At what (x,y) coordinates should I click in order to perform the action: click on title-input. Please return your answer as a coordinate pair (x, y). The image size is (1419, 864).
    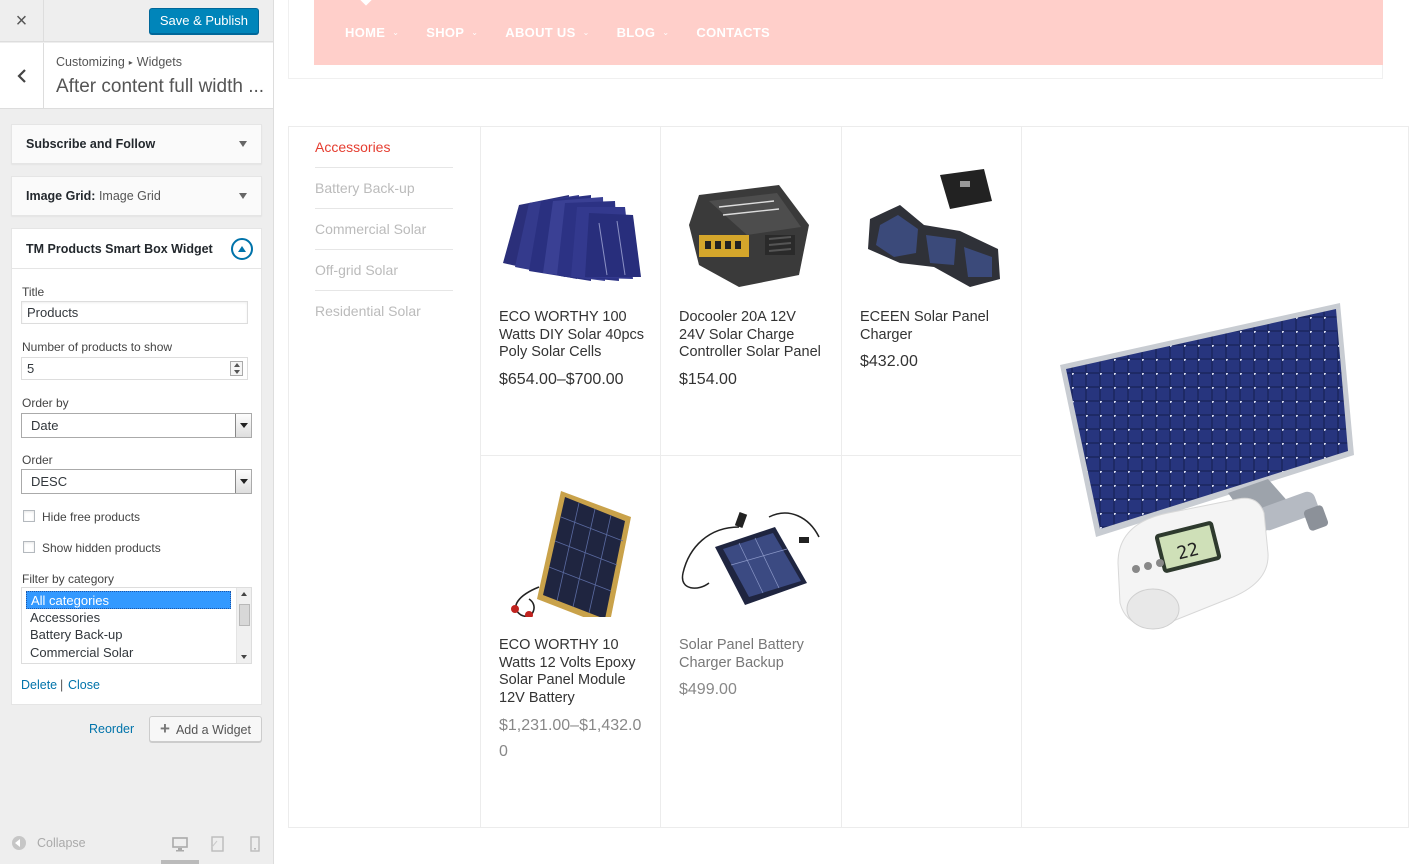
    Looking at the image, I should click on (134, 312).